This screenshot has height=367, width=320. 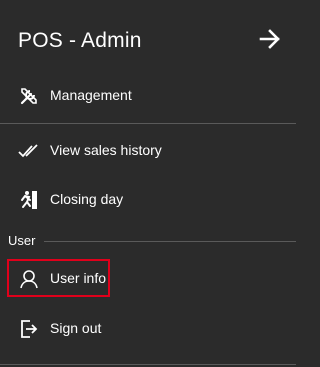 I want to click on nav-label-management: Management, so click(x=91, y=95).